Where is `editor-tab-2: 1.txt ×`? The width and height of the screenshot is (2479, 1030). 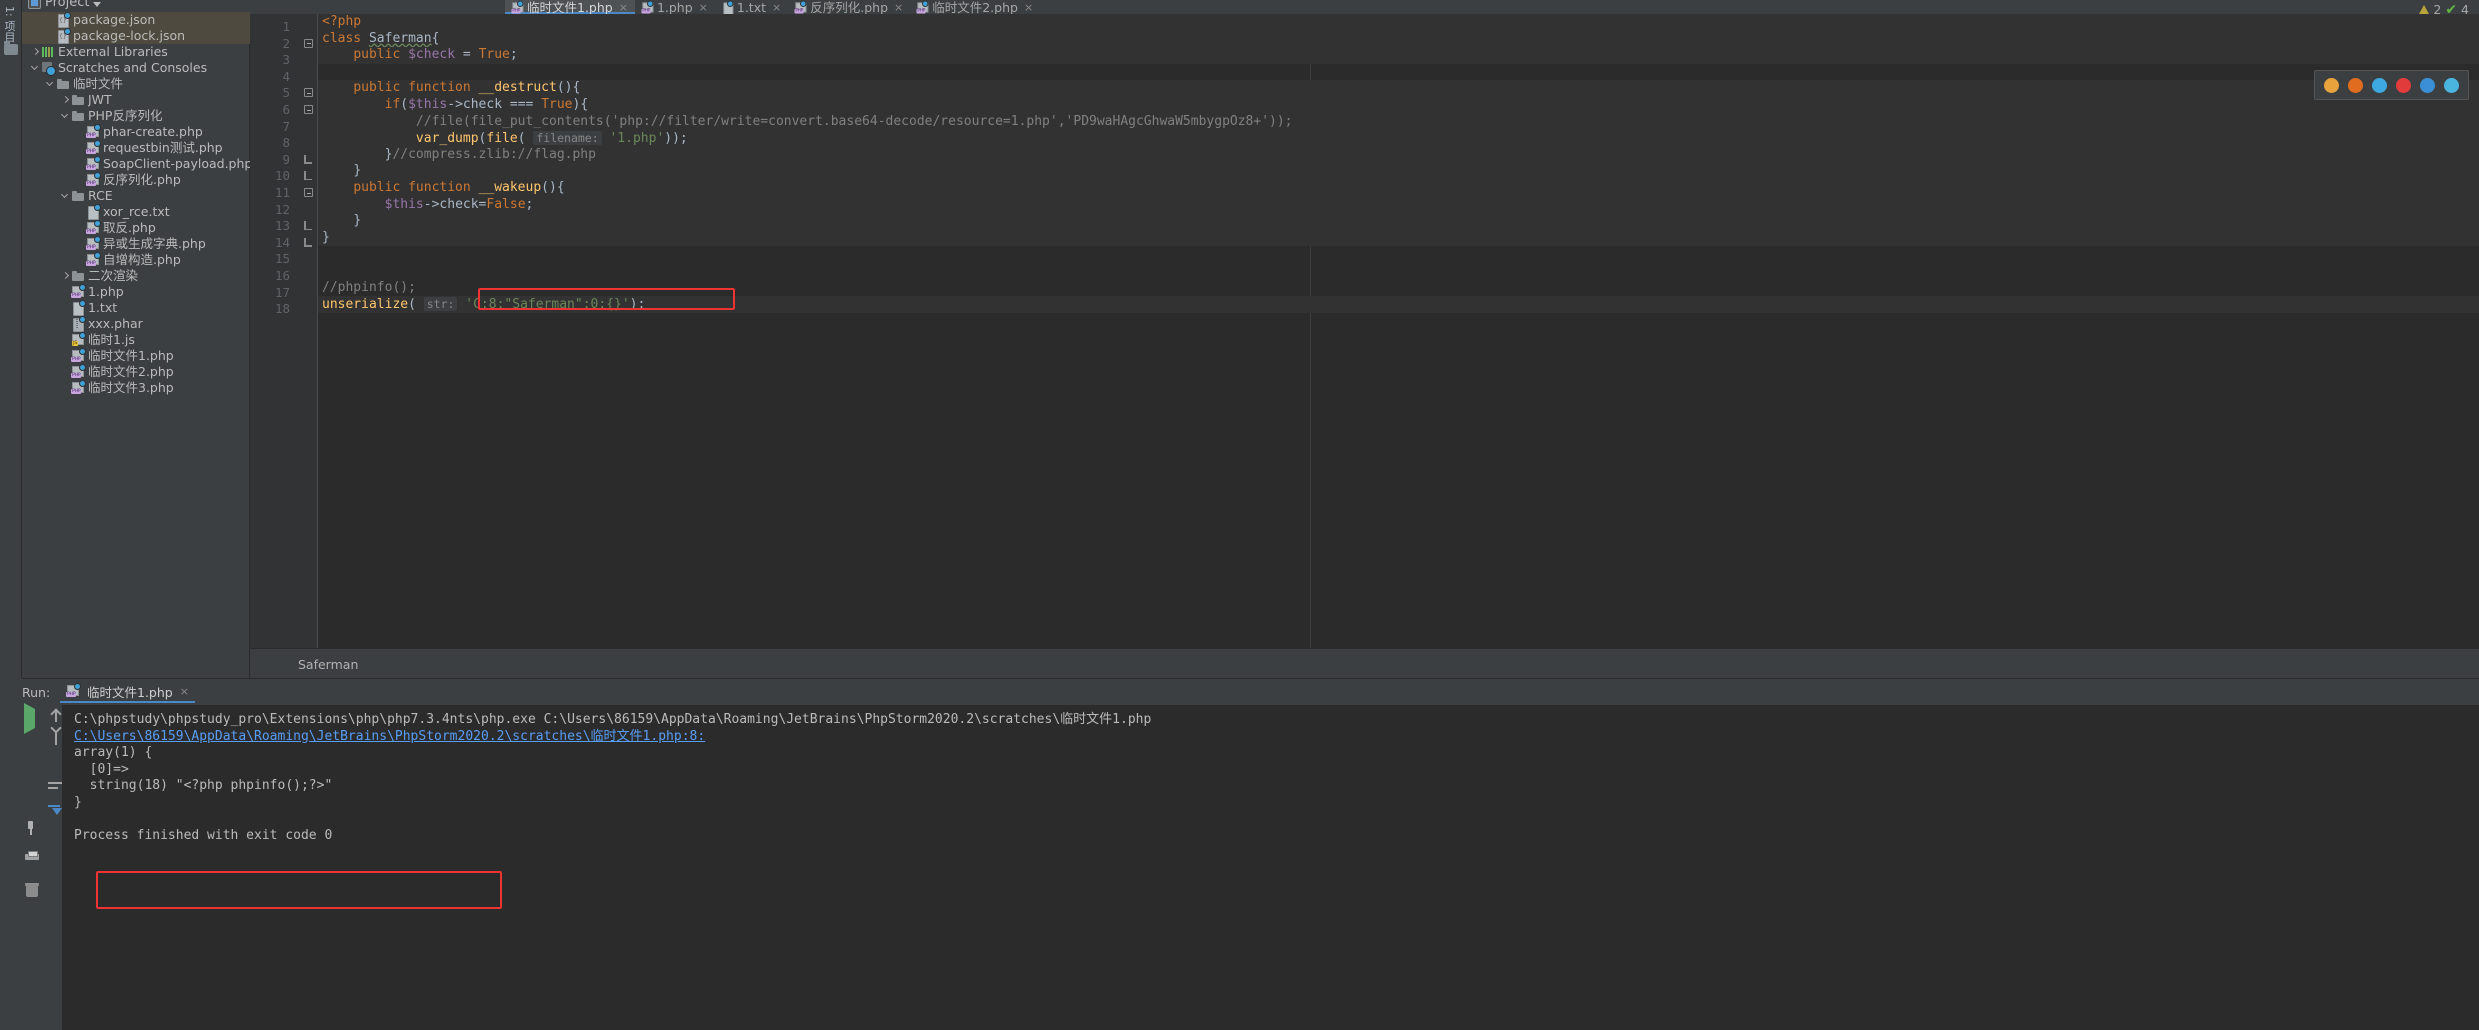 editor-tab-2: 1.txt × is located at coordinates (751, 7).